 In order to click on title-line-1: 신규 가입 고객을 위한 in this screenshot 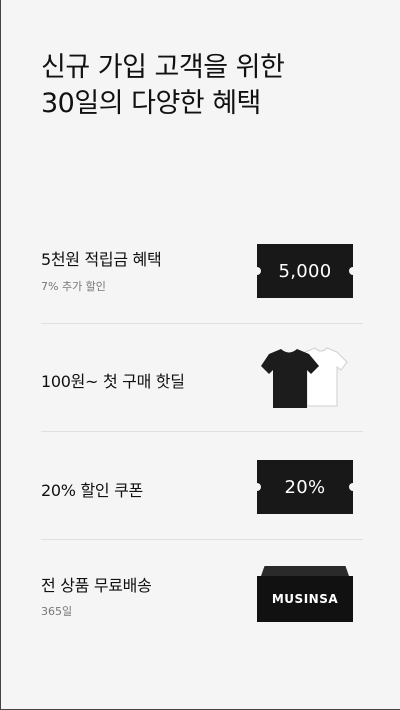, I will do `click(163, 67)`.